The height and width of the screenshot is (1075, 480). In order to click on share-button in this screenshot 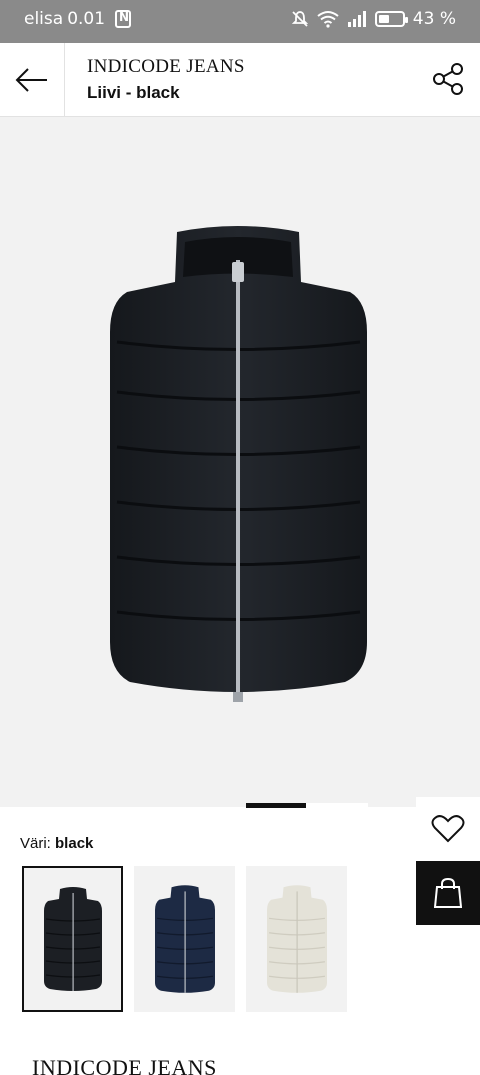, I will do `click(448, 79)`.